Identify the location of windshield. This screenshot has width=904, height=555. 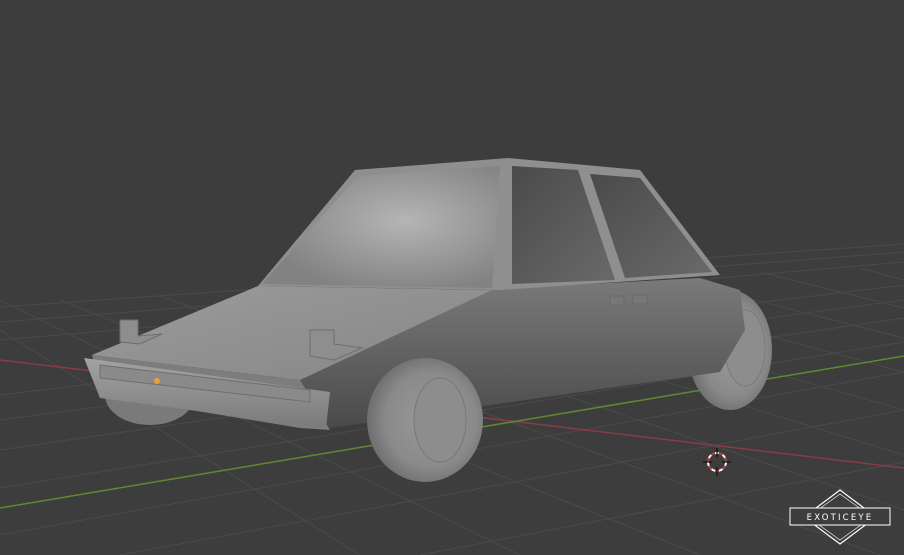
(381, 227).